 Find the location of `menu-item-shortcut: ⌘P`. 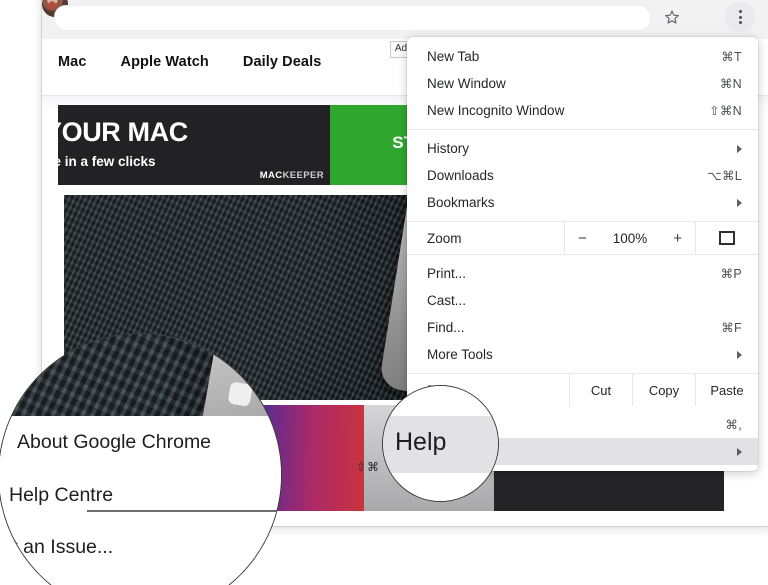

menu-item-shortcut: ⌘P is located at coordinates (731, 274).